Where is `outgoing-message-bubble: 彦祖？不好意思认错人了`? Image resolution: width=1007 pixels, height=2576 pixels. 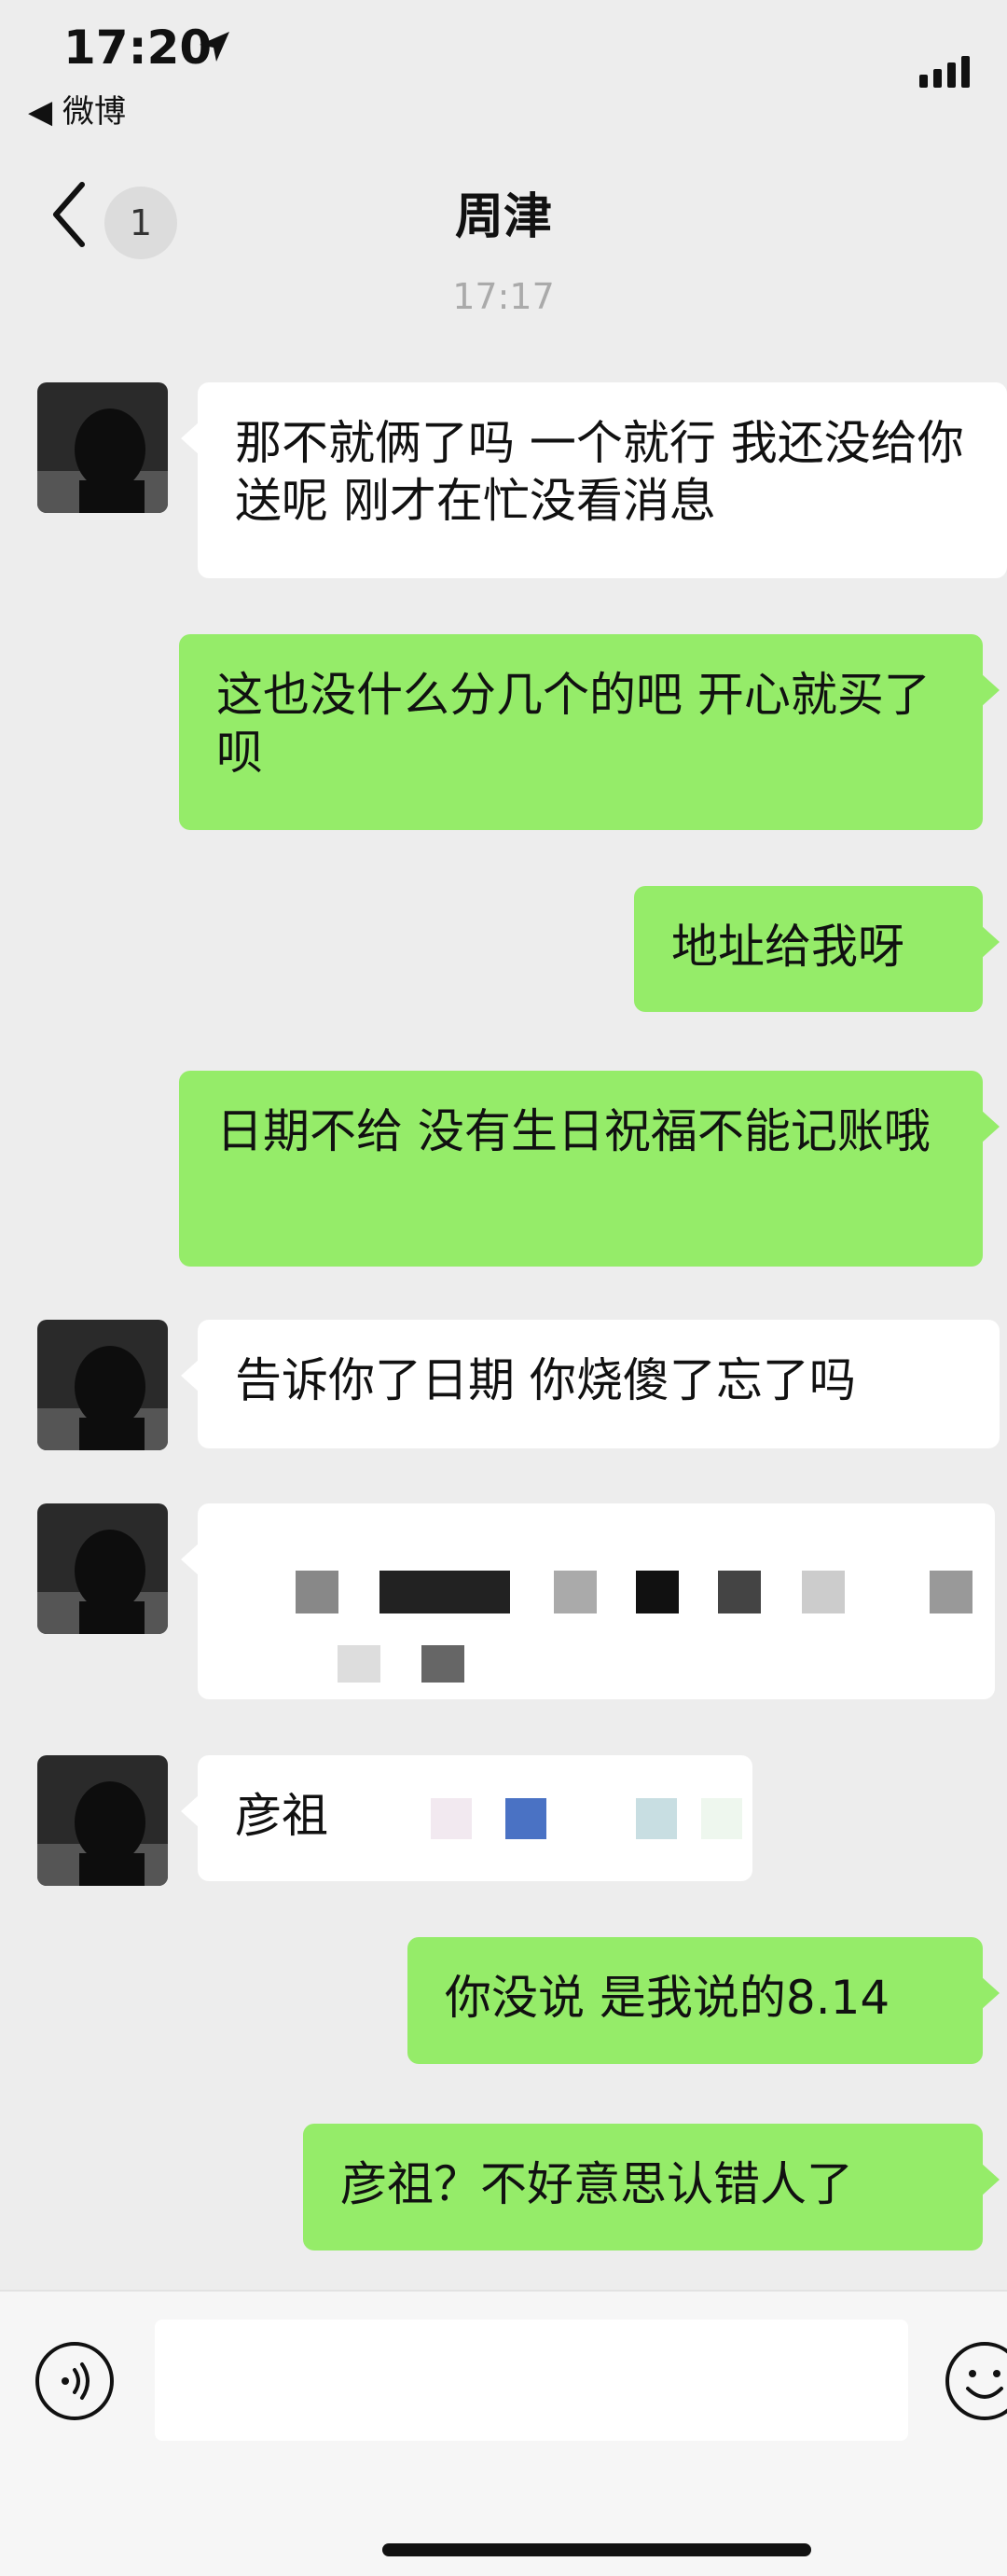
outgoing-message-bubble: 彦祖？不好意思认错人了 is located at coordinates (651, 2187).